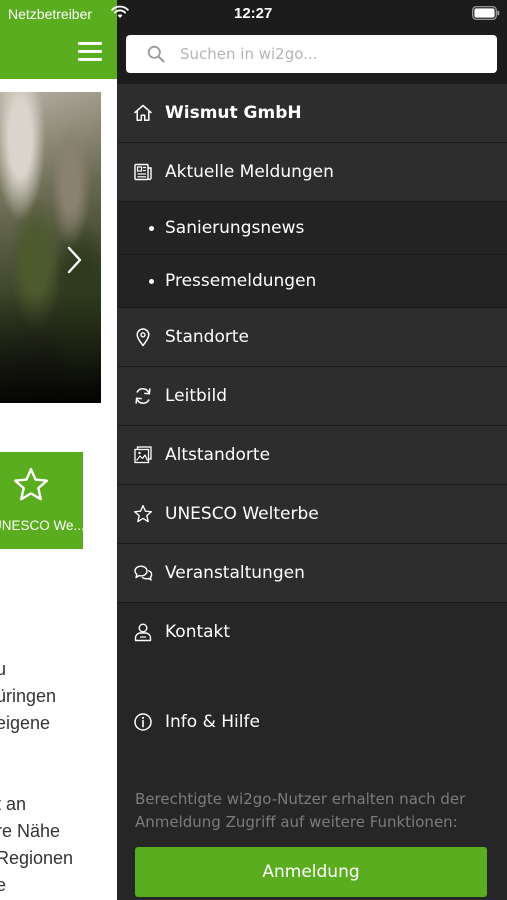 This screenshot has height=900, width=507. I want to click on home-icon, so click(143, 113).